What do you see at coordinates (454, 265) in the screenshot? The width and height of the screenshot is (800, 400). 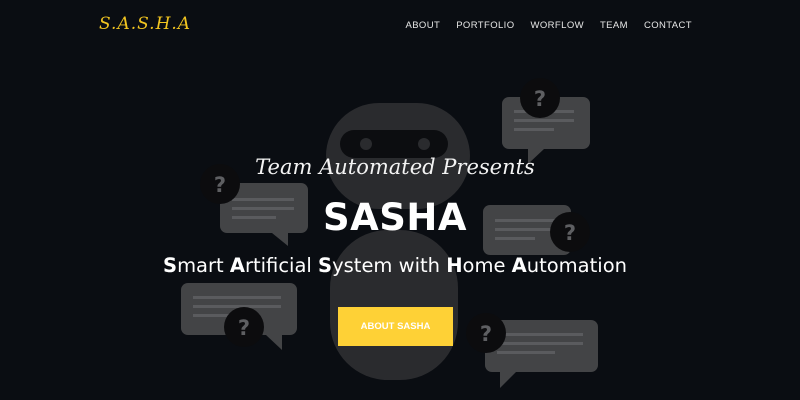 I see `tagline-initial: H` at bounding box center [454, 265].